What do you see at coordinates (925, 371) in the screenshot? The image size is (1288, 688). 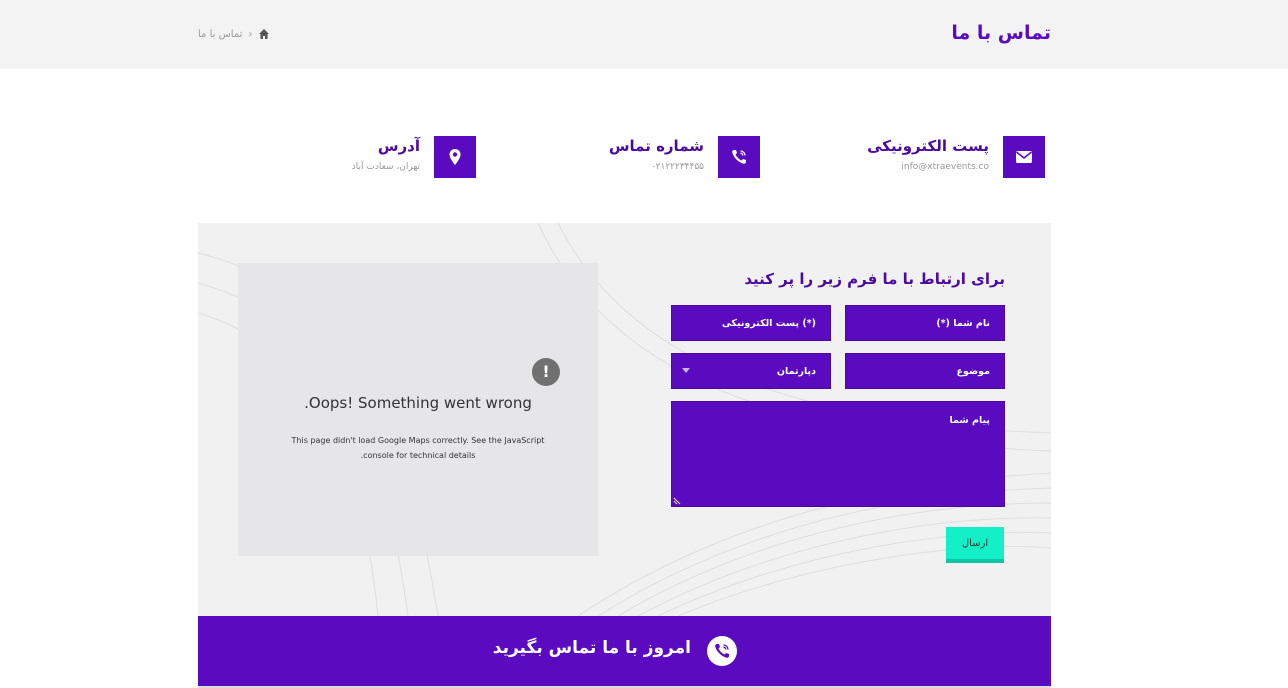 I see `subject-input: موضوع` at bounding box center [925, 371].